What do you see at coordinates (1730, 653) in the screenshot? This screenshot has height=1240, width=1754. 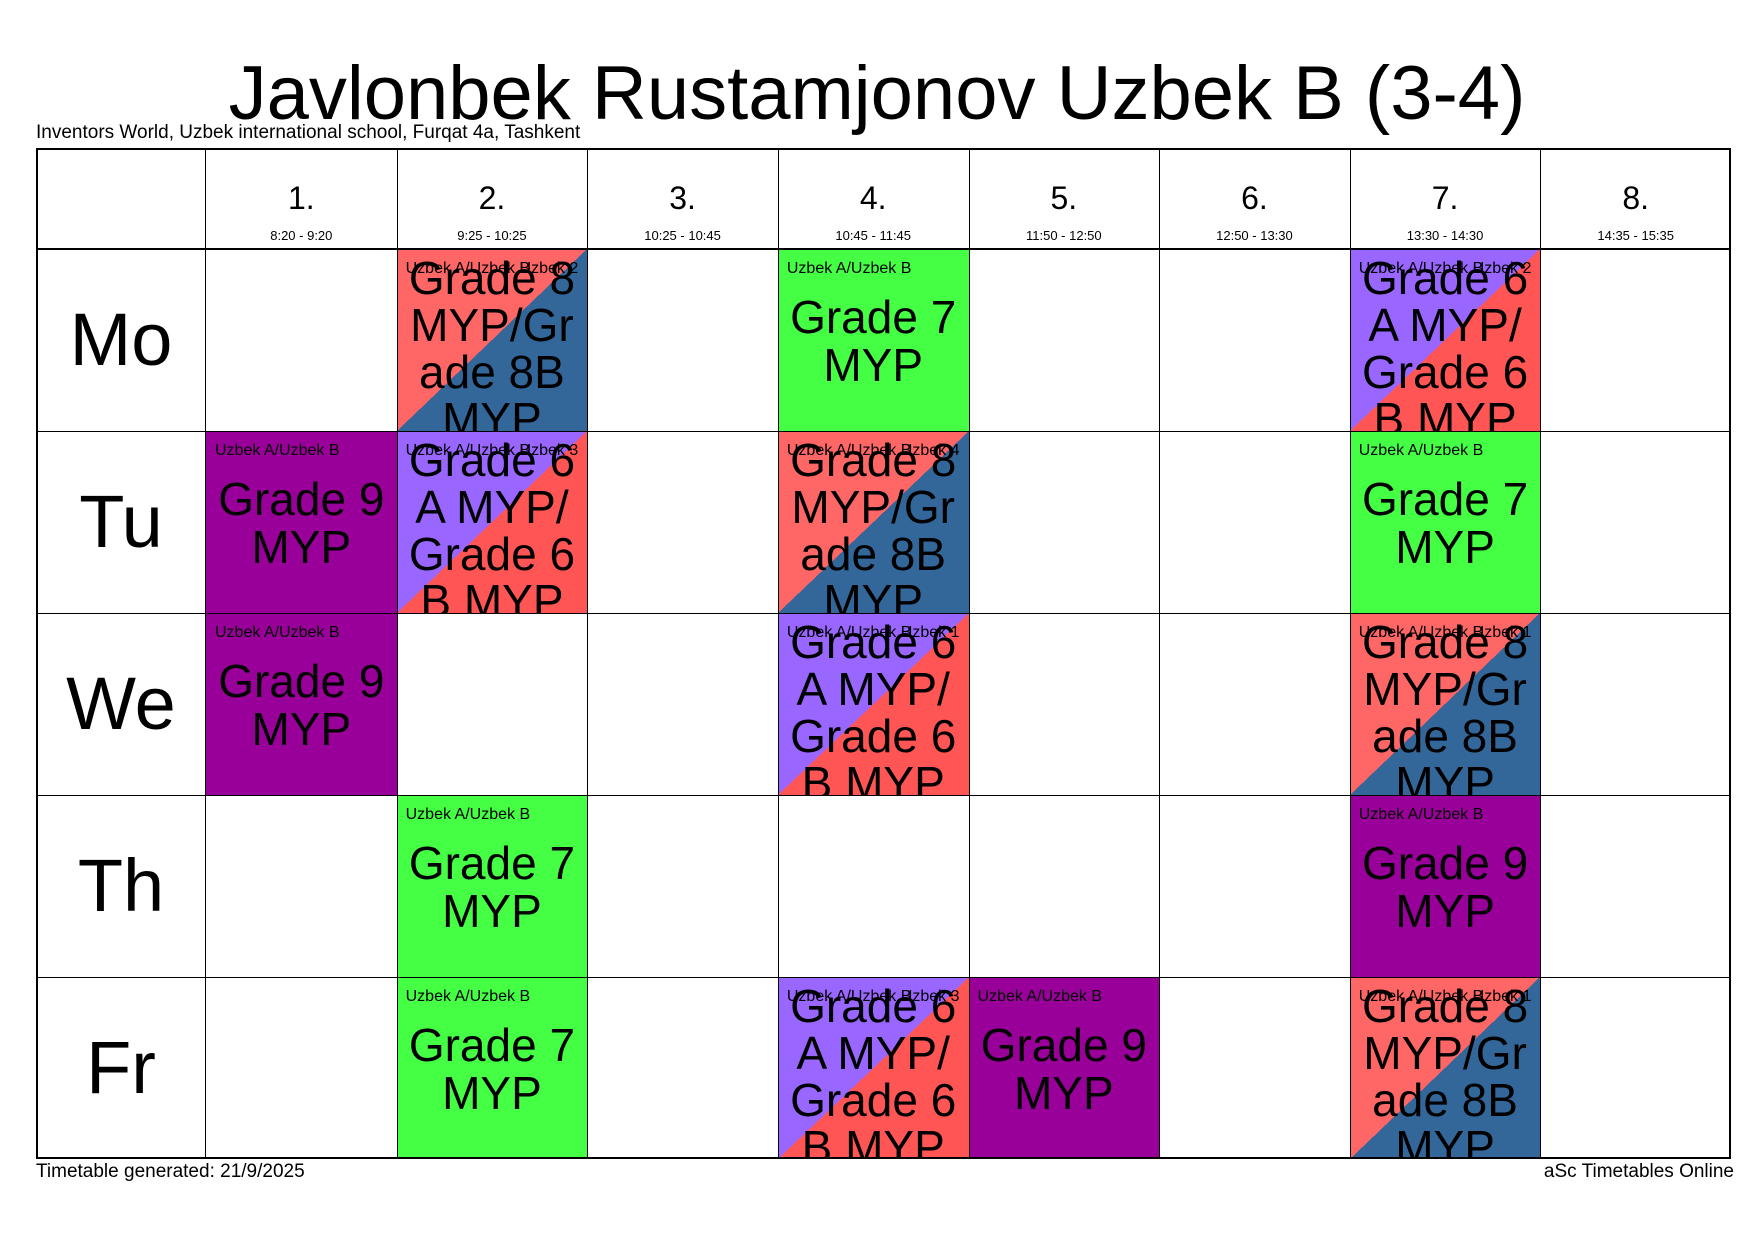 I see `grid-border-right` at bounding box center [1730, 653].